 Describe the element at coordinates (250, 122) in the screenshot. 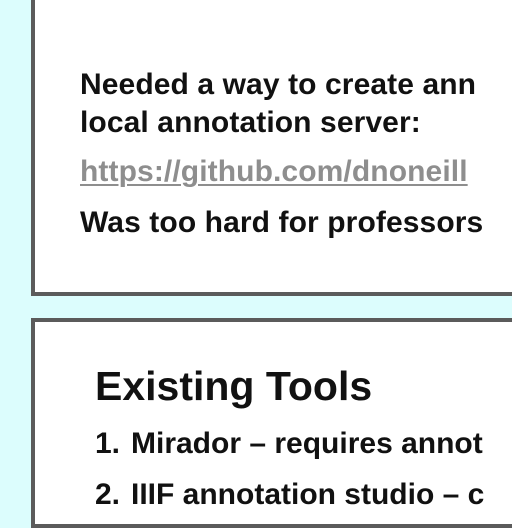

I see `body-text-line: local annotation server:` at that location.